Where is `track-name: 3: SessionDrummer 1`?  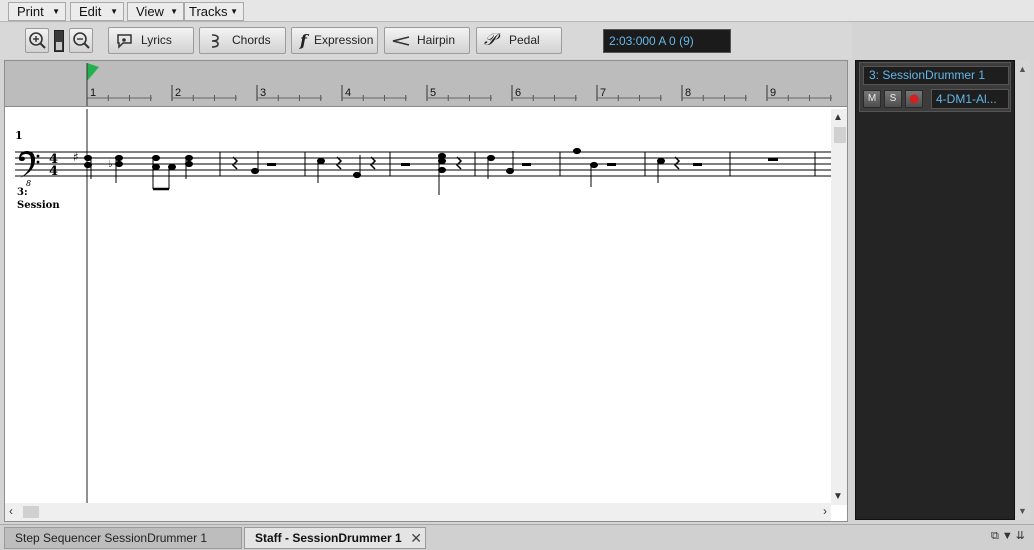
track-name: 3: SessionDrummer 1 is located at coordinates (936, 75).